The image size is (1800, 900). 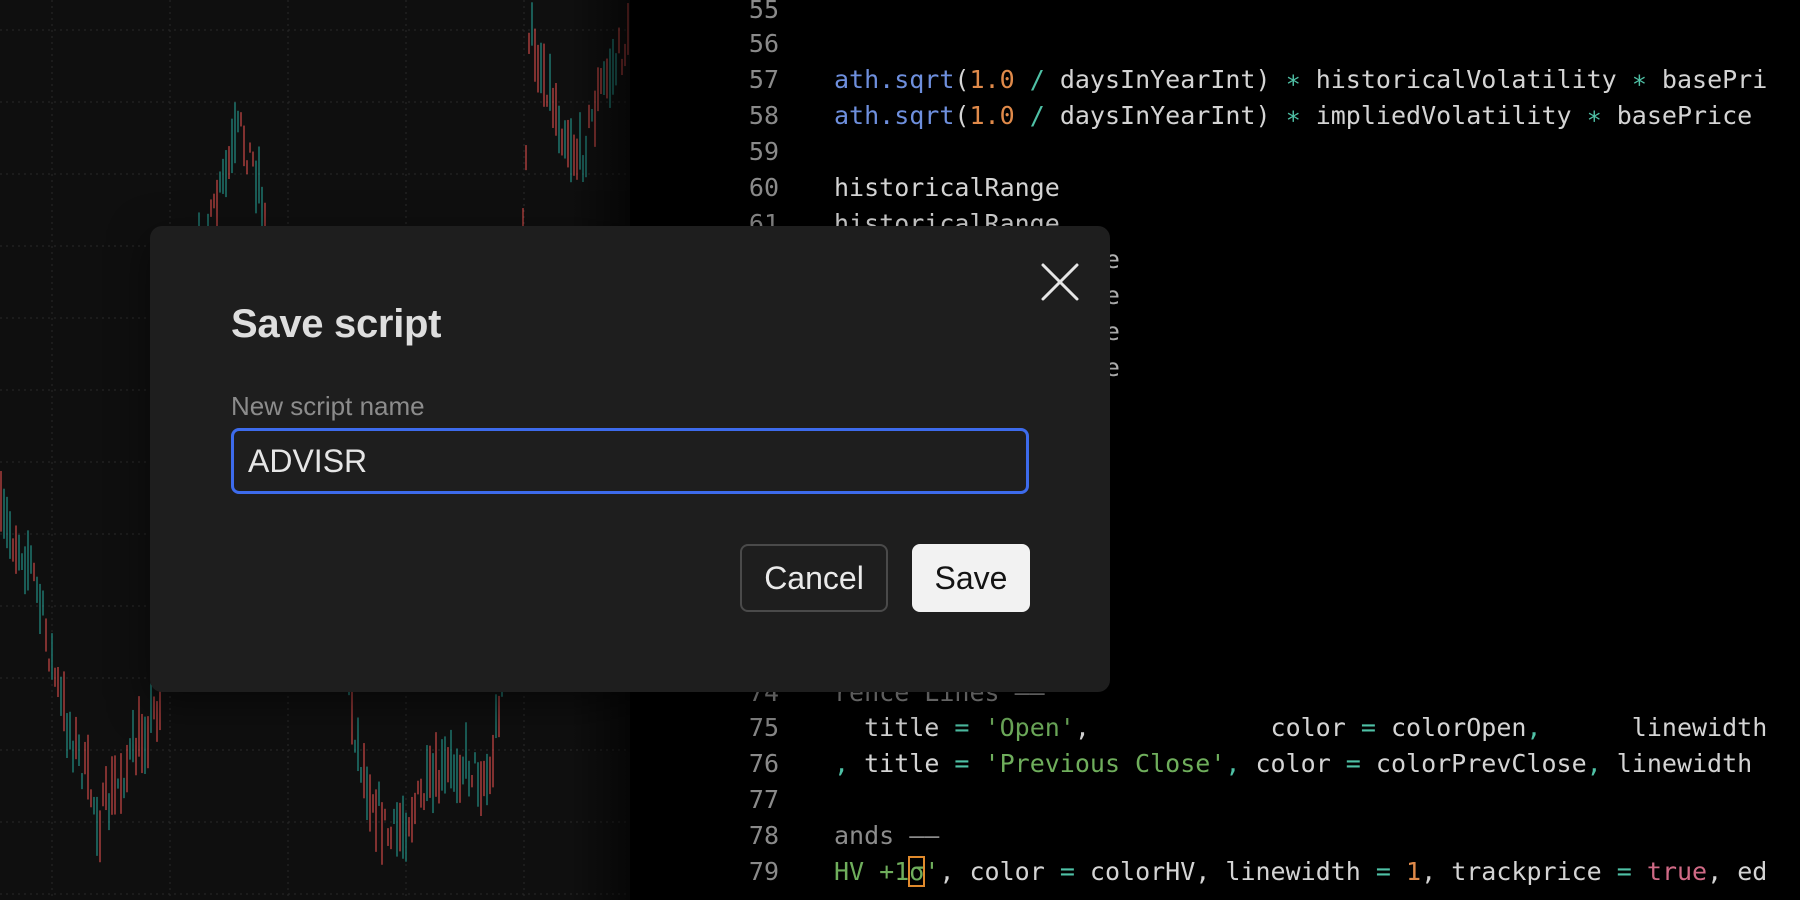 I want to click on code-line: 78 ands ——, so click(x=1215, y=836).